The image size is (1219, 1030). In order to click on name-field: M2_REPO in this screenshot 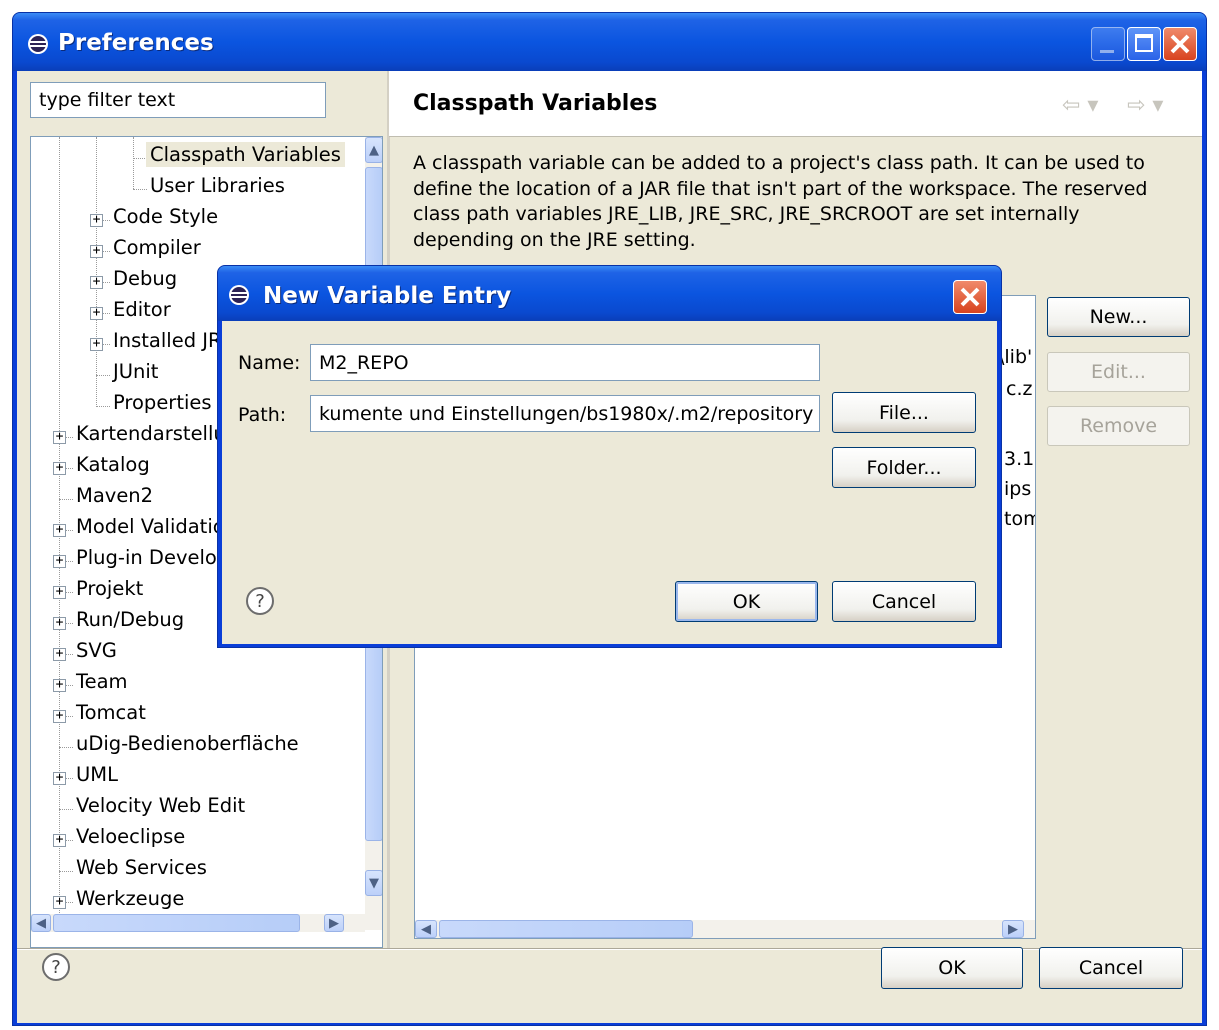, I will do `click(565, 362)`.